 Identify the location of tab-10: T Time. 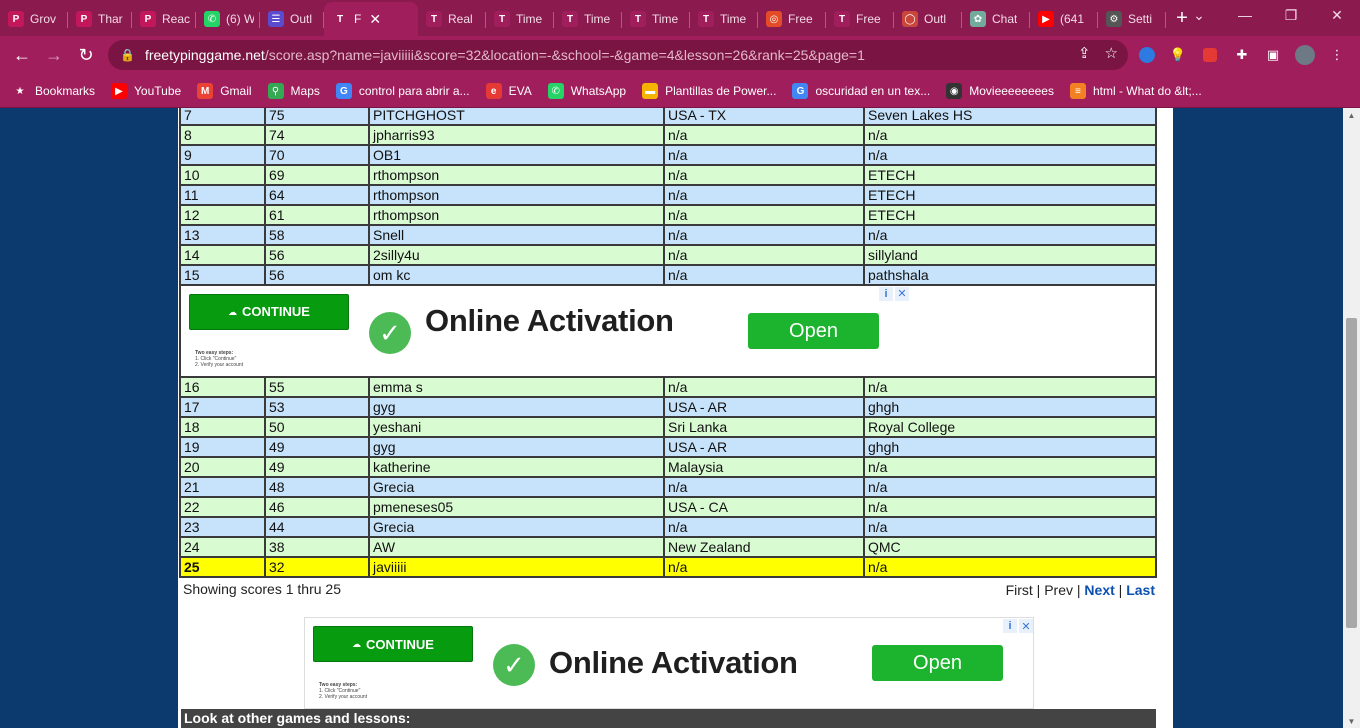
(724, 19).